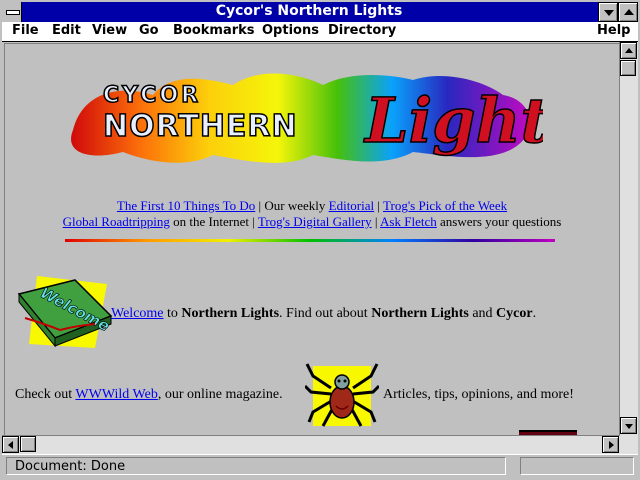  Describe the element at coordinates (290, 30) in the screenshot. I see `menu-options: Options` at that location.